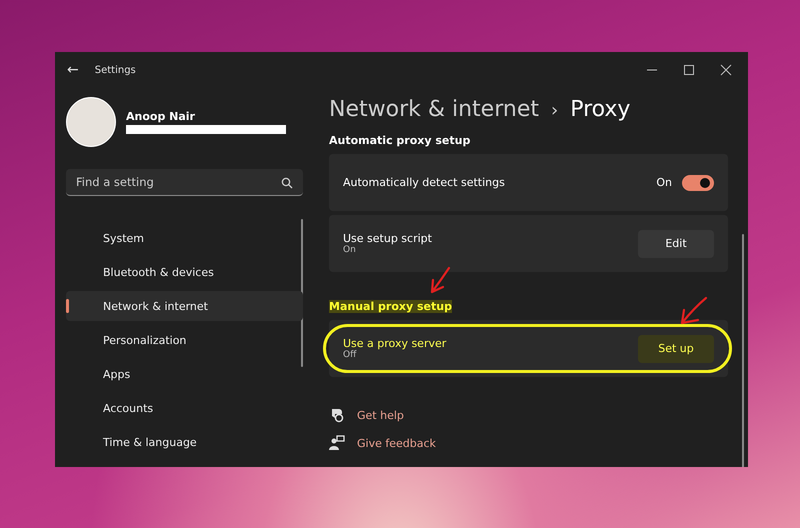 The image size is (800, 528). I want to click on sidebar-item: Bluetooth & devices, so click(184, 272).